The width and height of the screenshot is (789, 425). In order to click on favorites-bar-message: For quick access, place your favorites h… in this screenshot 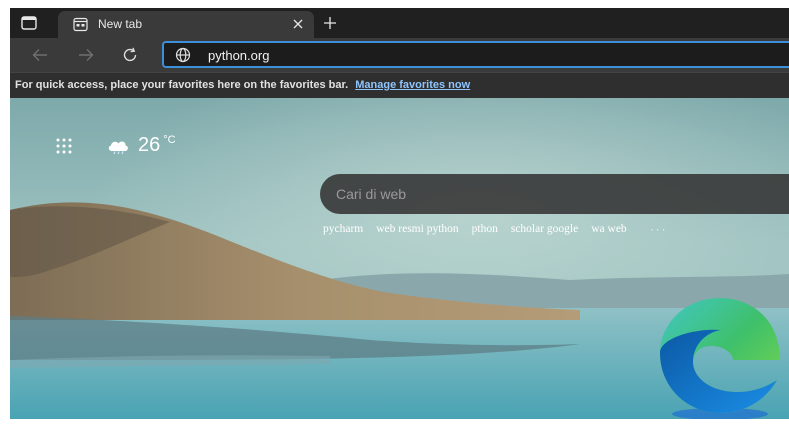, I will do `click(242, 85)`.